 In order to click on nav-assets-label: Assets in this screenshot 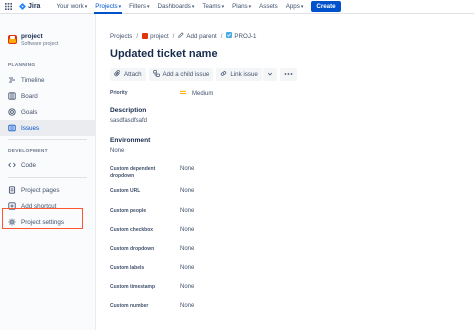, I will do `click(268, 6)`.